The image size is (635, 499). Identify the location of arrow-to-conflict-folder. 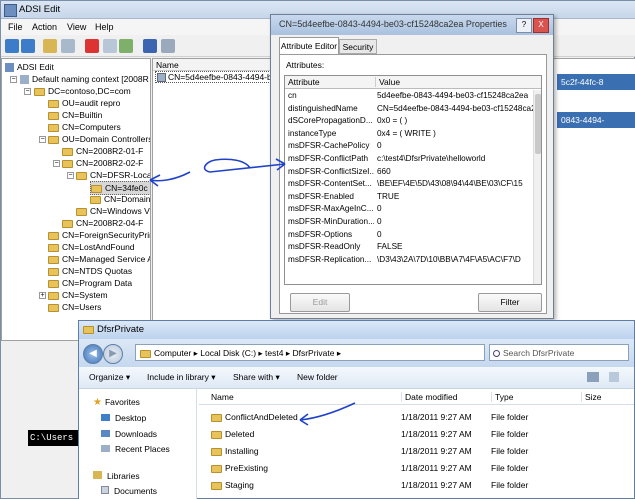
(327, 414).